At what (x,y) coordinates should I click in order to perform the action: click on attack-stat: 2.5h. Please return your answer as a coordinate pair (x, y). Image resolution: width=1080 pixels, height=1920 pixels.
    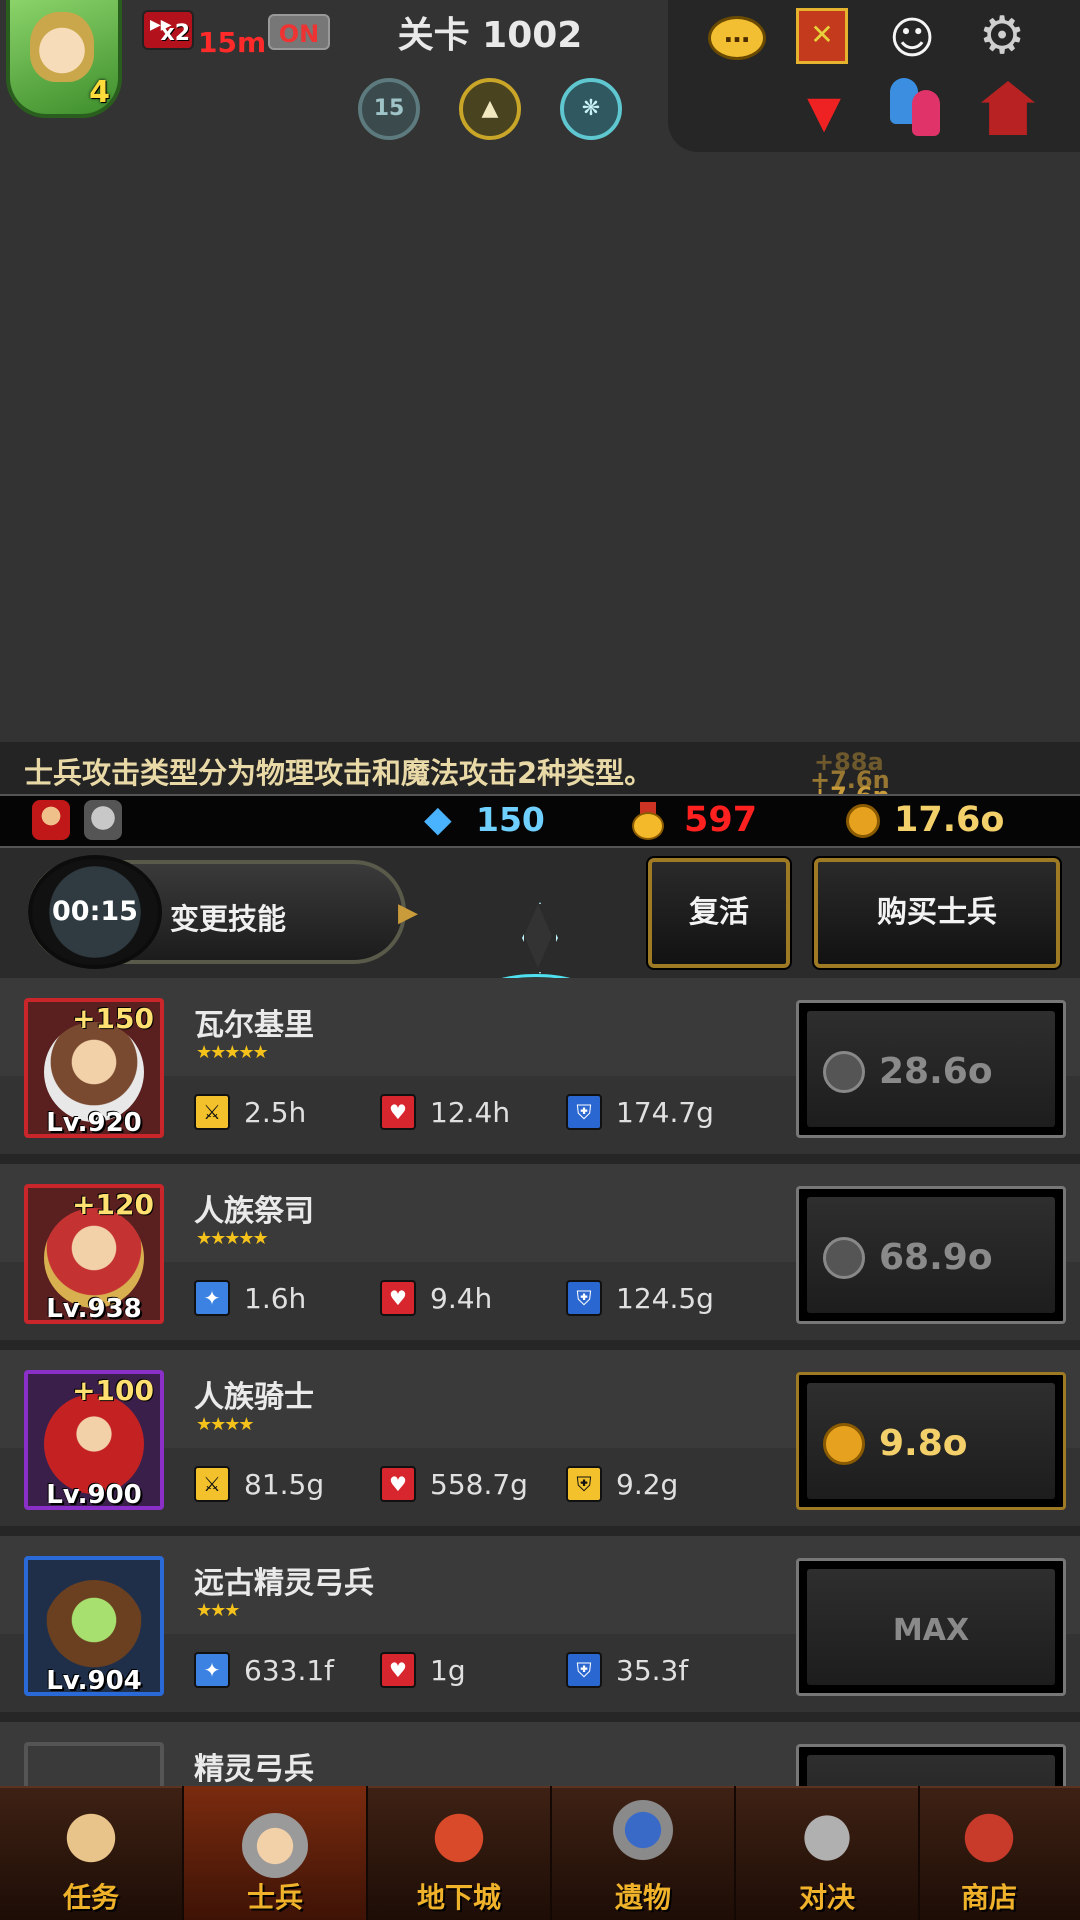
    Looking at the image, I should click on (275, 1112).